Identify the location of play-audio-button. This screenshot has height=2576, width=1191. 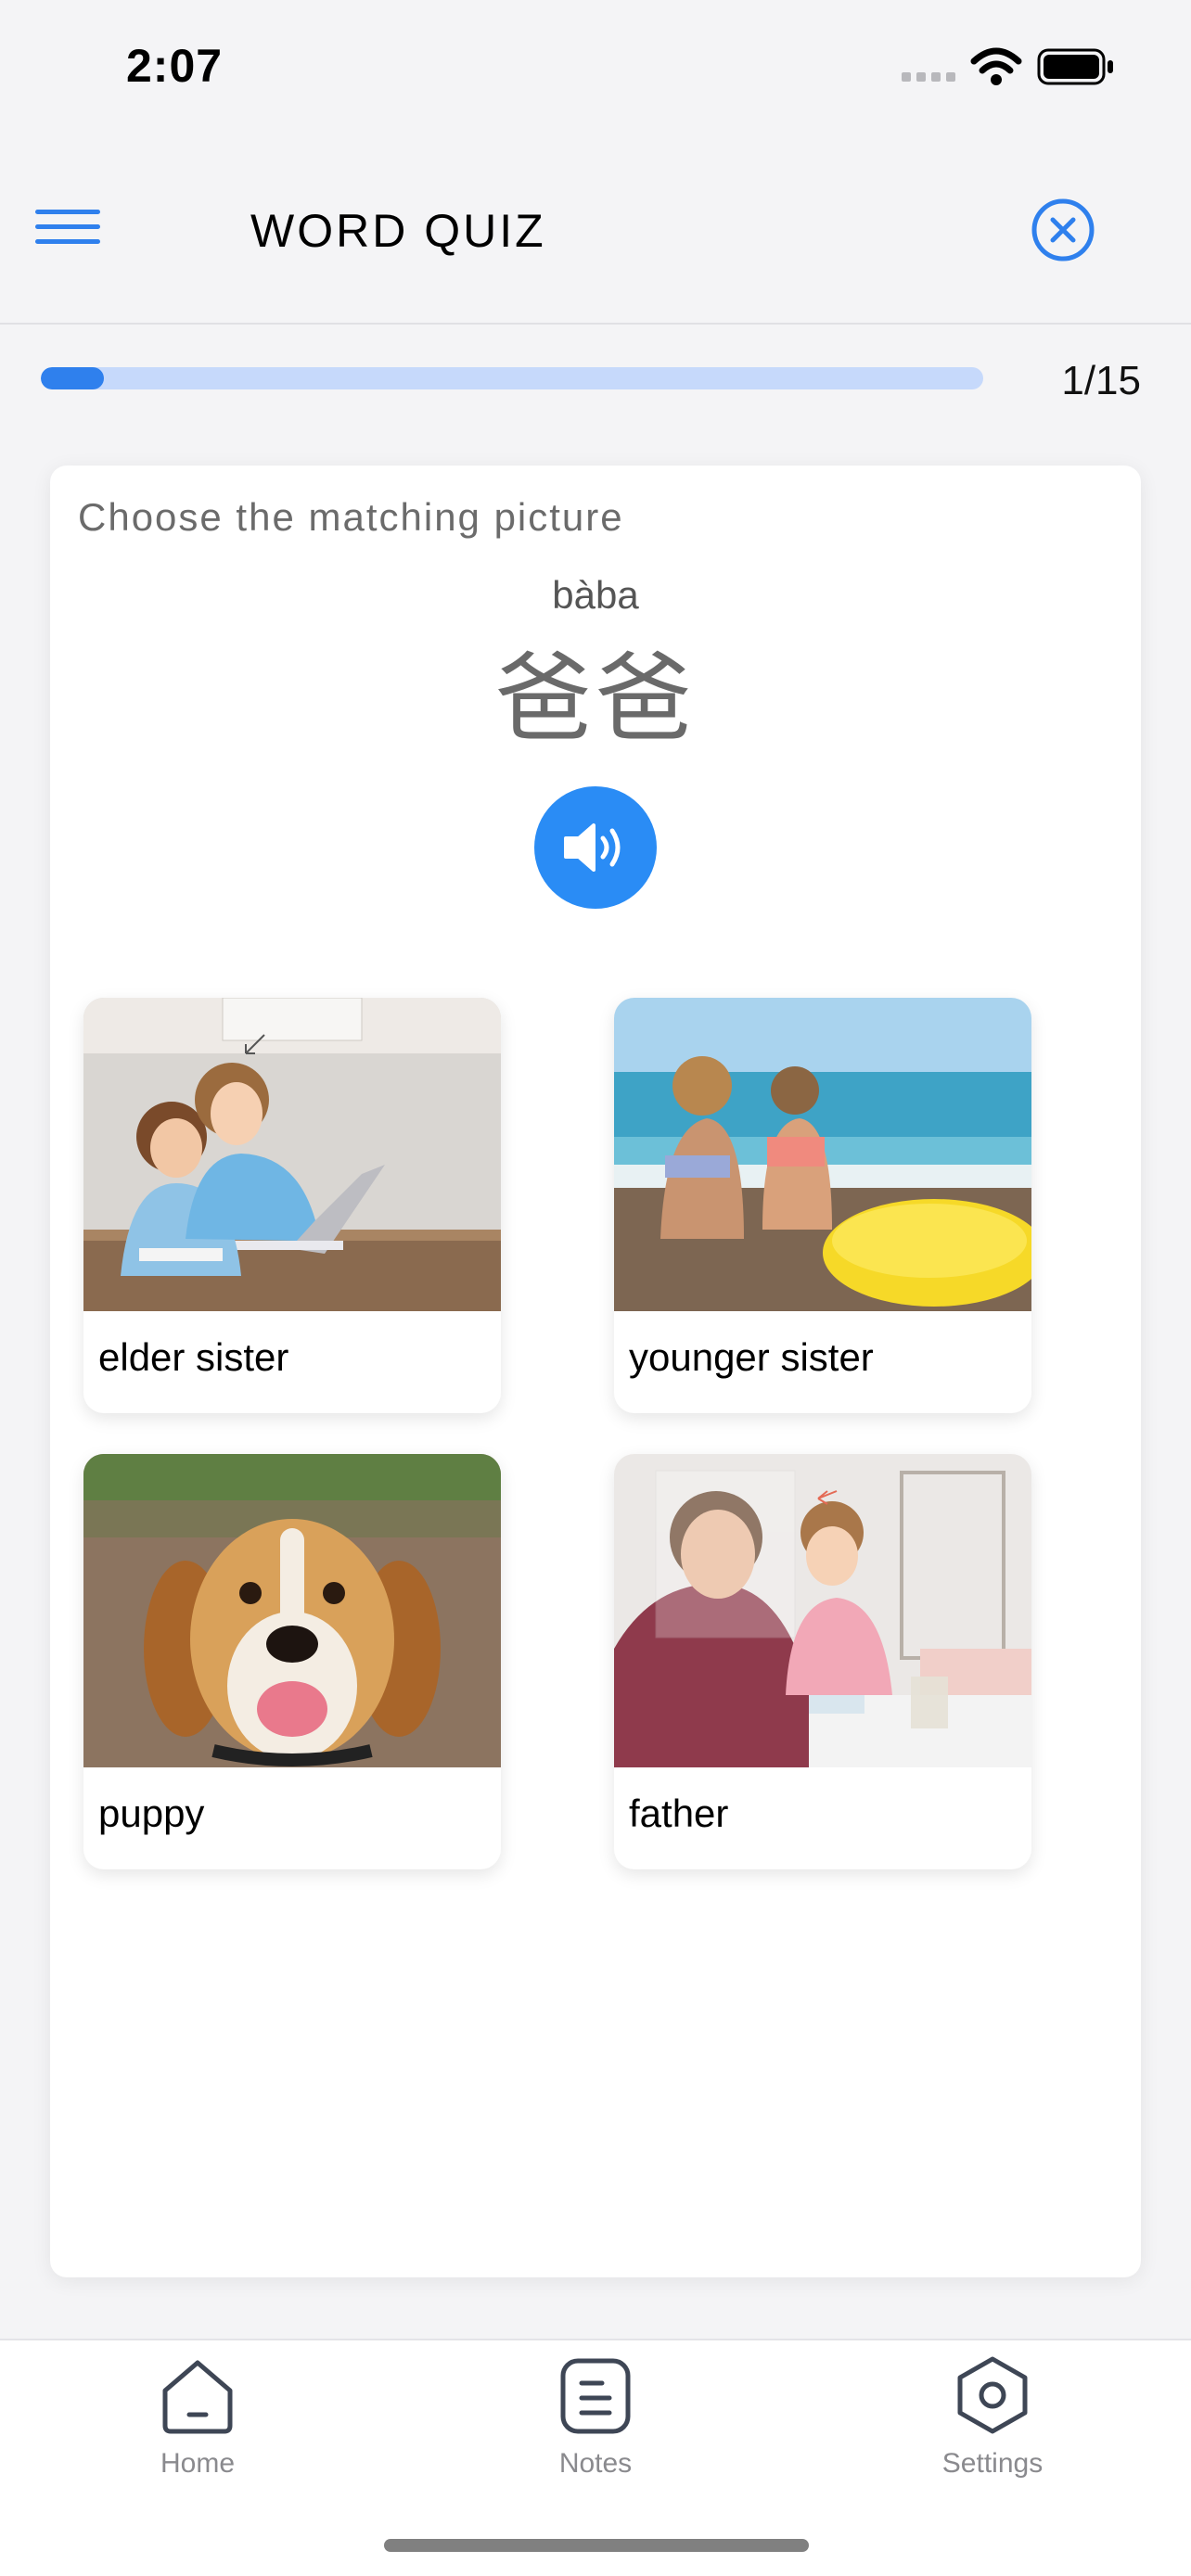
(595, 847).